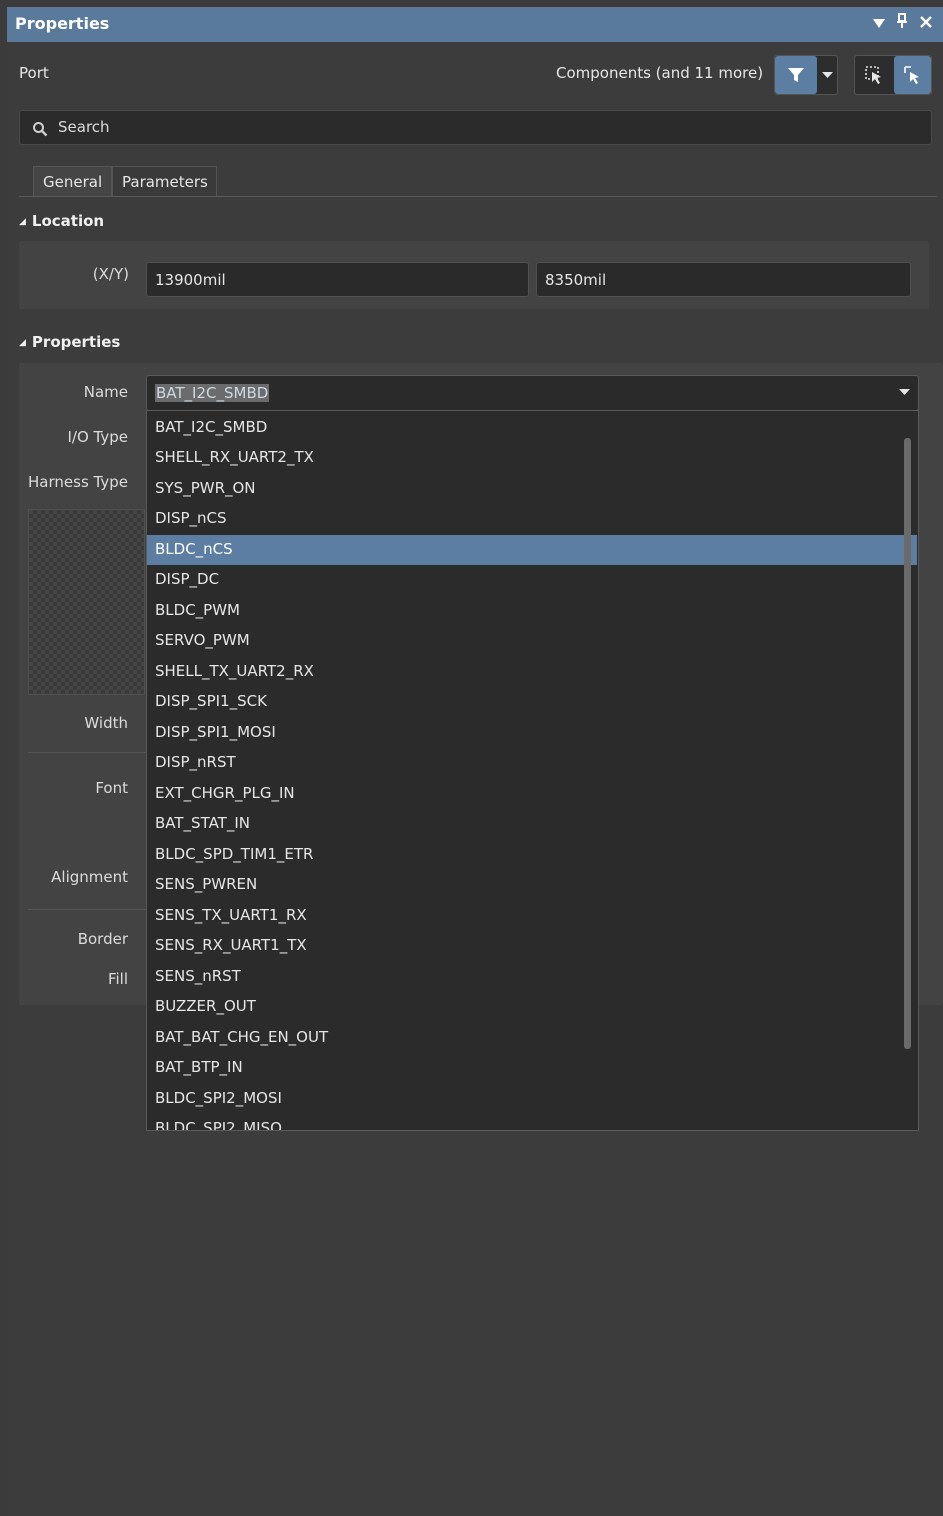 The image size is (943, 1516). What do you see at coordinates (532, 794) in the screenshot?
I see `list-item: EXT_CHGR_PLG_IN` at bounding box center [532, 794].